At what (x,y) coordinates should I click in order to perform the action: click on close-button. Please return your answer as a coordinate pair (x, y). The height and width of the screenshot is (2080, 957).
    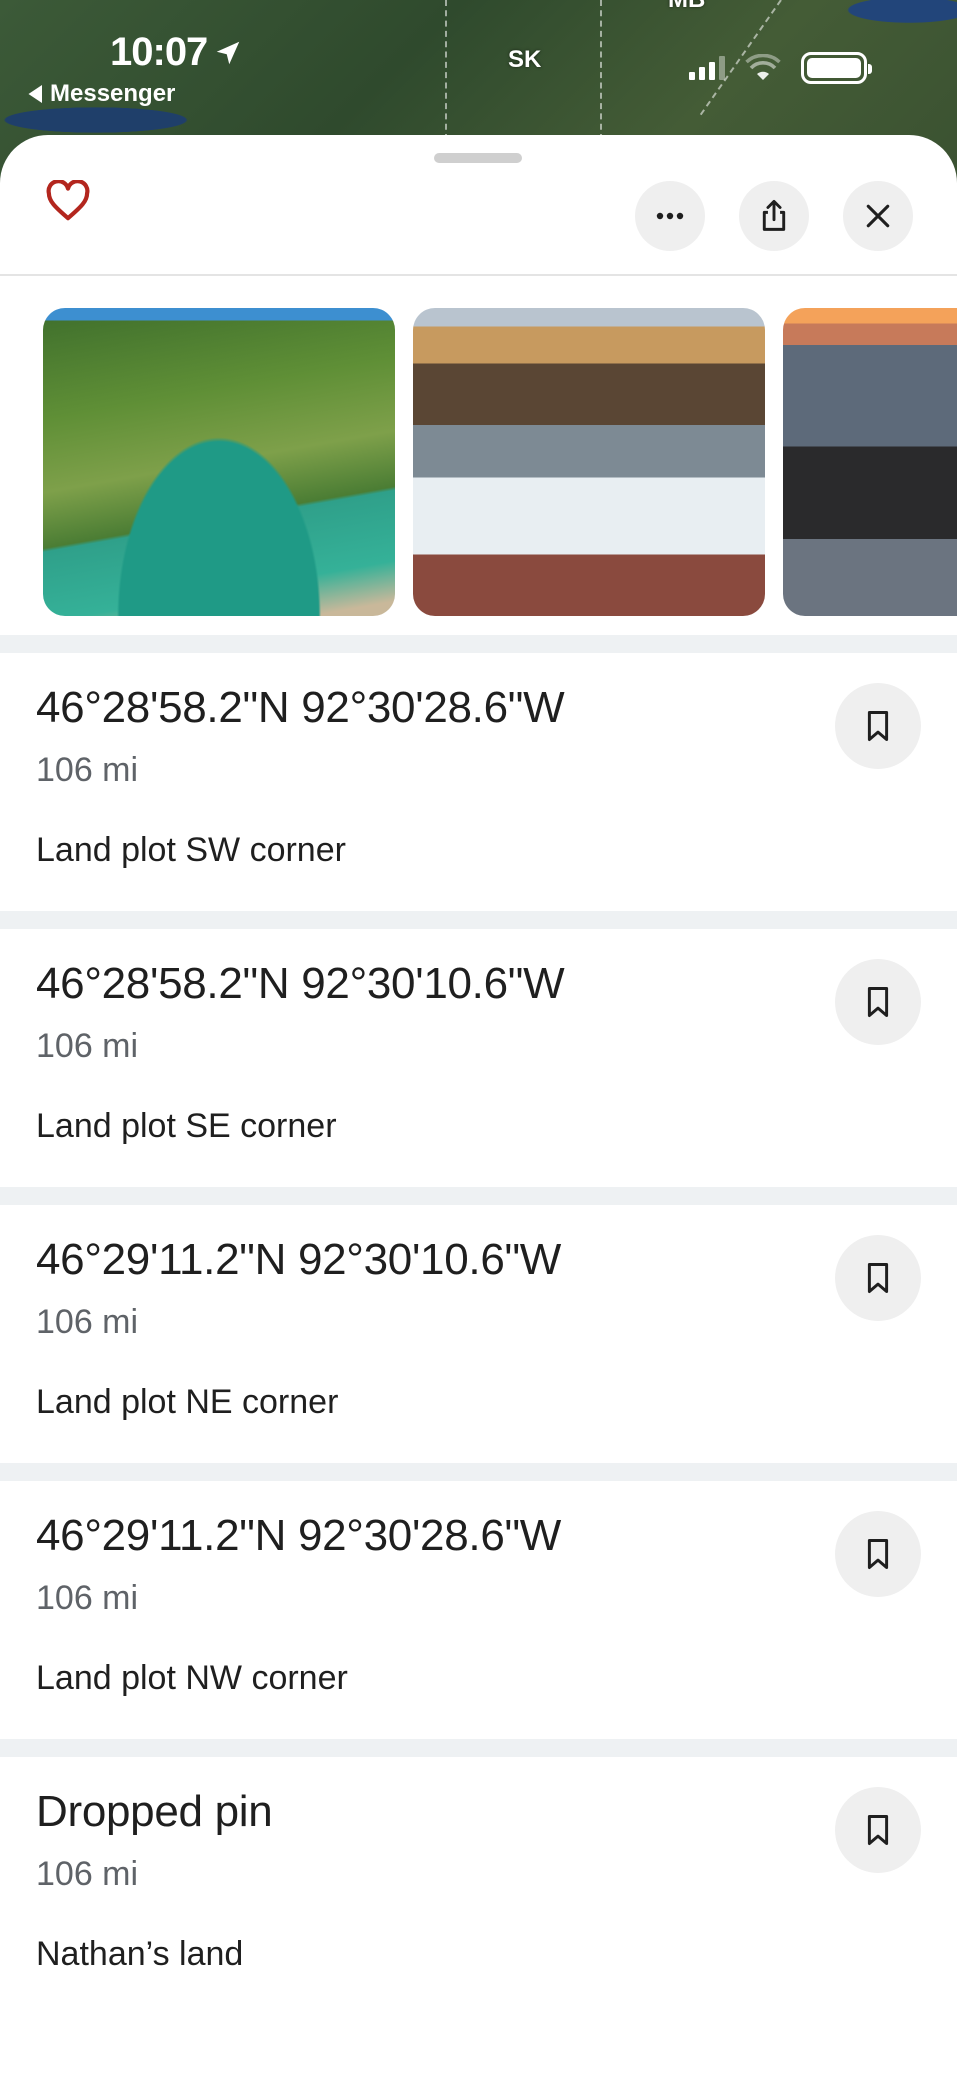
    Looking at the image, I should click on (878, 216).